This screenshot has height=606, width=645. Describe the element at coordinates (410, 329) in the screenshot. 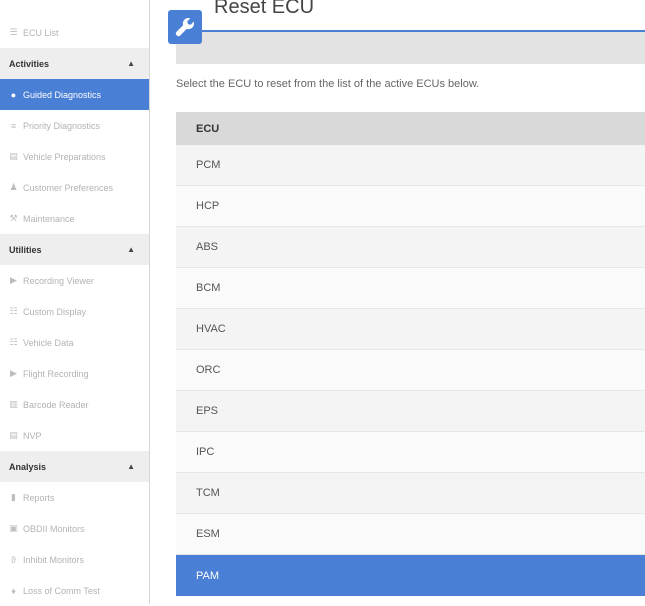

I see `table-row: HVAC` at that location.